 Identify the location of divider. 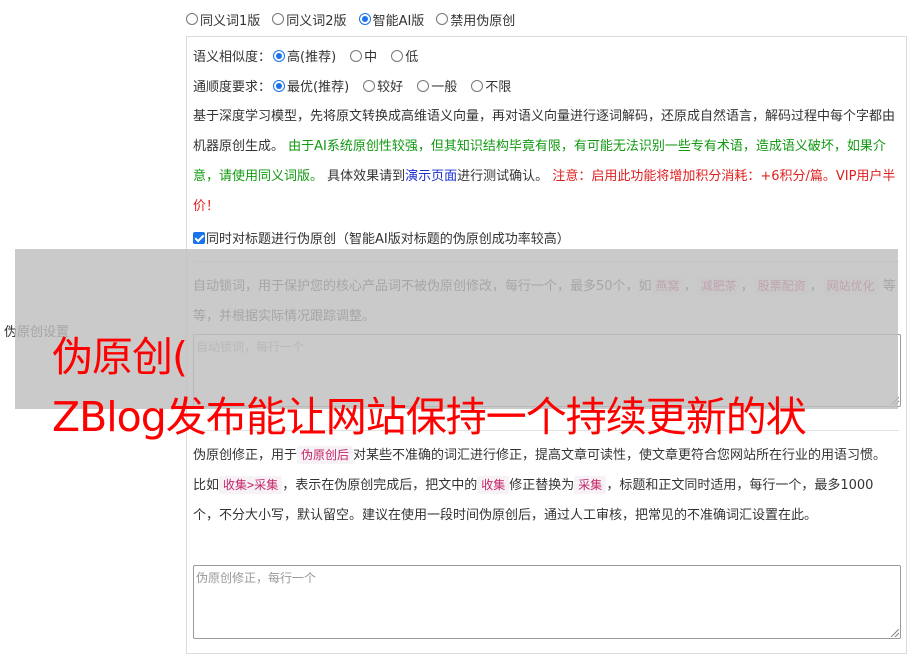
(546, 261).